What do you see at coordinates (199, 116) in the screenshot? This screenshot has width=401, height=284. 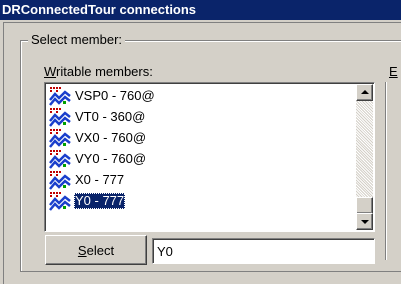 I see `list-item: VT0 - 360@` at bounding box center [199, 116].